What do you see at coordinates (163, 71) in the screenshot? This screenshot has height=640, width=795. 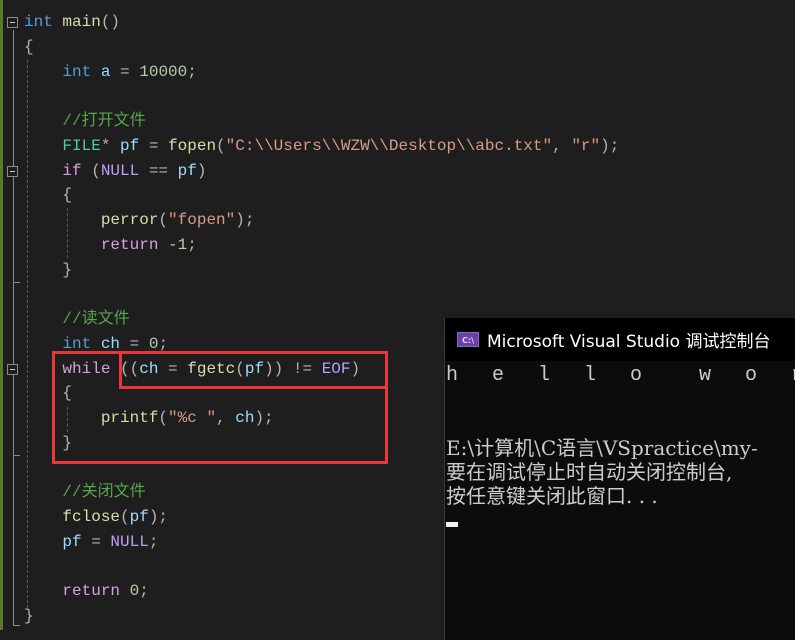 I see `code-token: 10000` at bounding box center [163, 71].